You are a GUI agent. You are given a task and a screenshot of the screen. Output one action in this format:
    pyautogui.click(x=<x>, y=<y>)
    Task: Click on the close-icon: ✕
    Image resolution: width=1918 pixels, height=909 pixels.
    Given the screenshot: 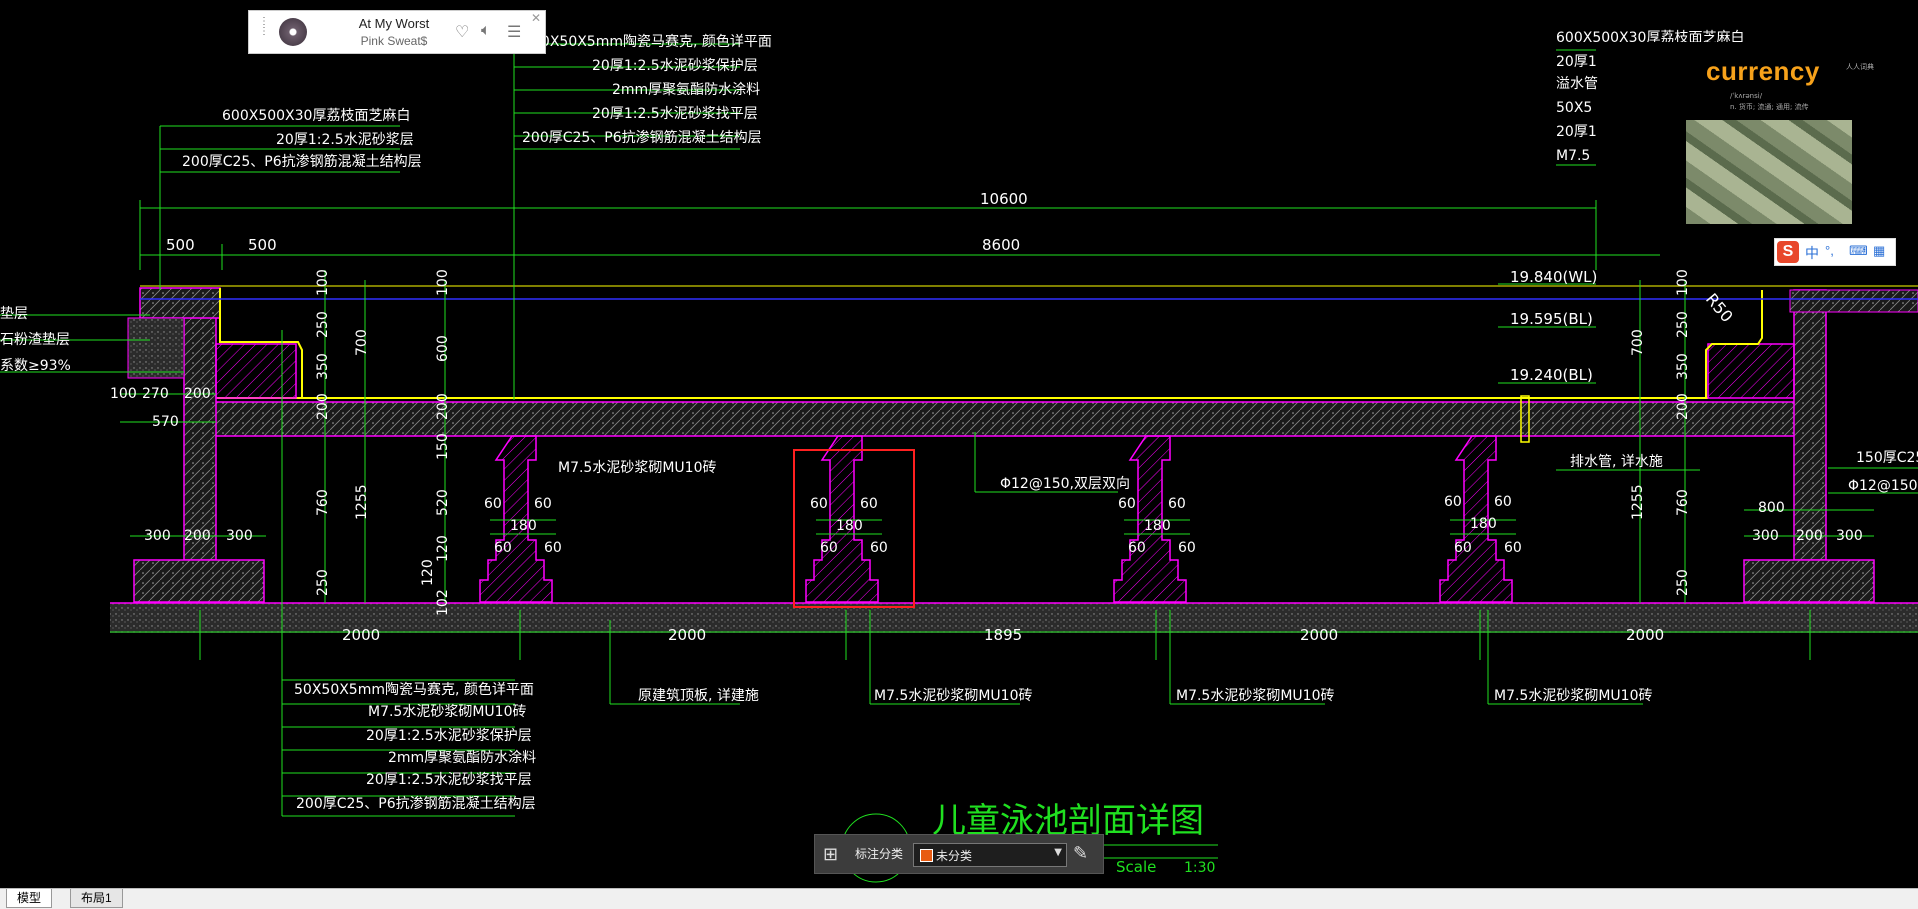 What is the action you would take?
    pyautogui.click(x=536, y=18)
    